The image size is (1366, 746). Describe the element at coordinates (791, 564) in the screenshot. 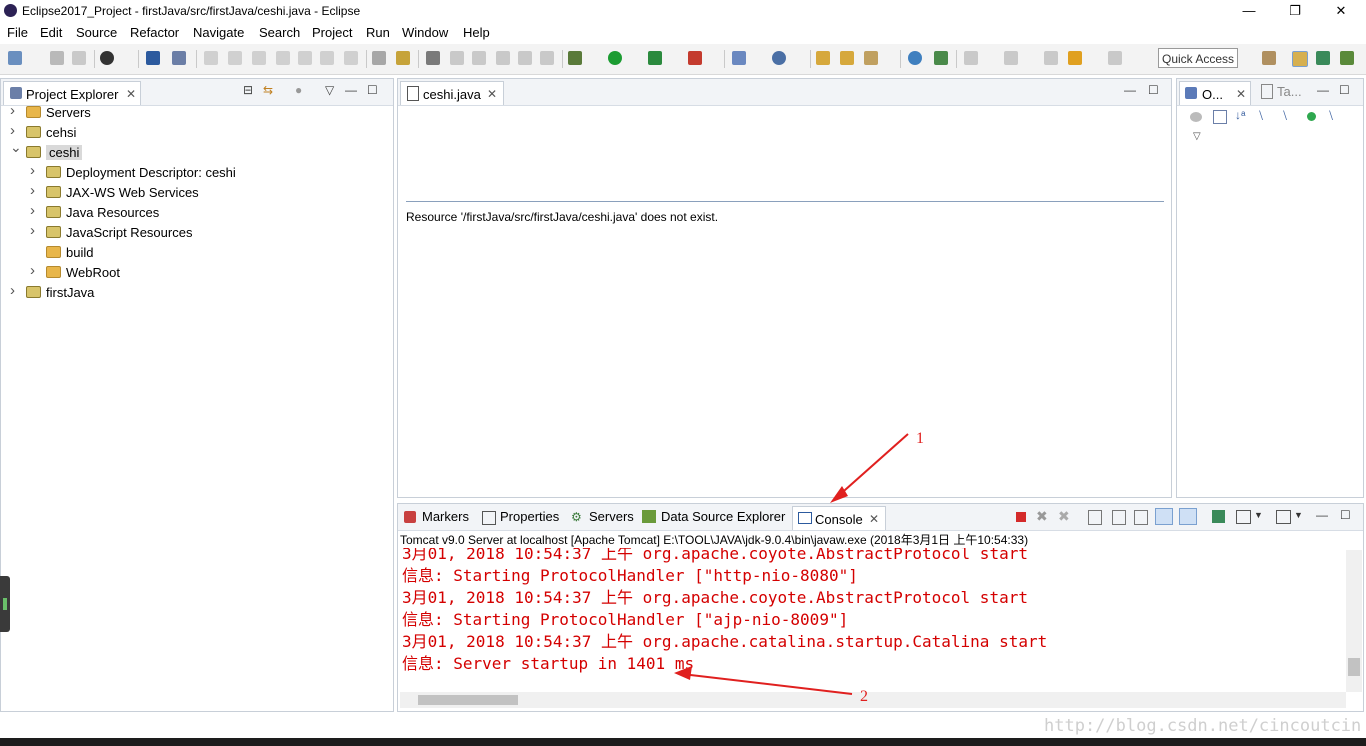

I see `annotation-overlay` at that location.